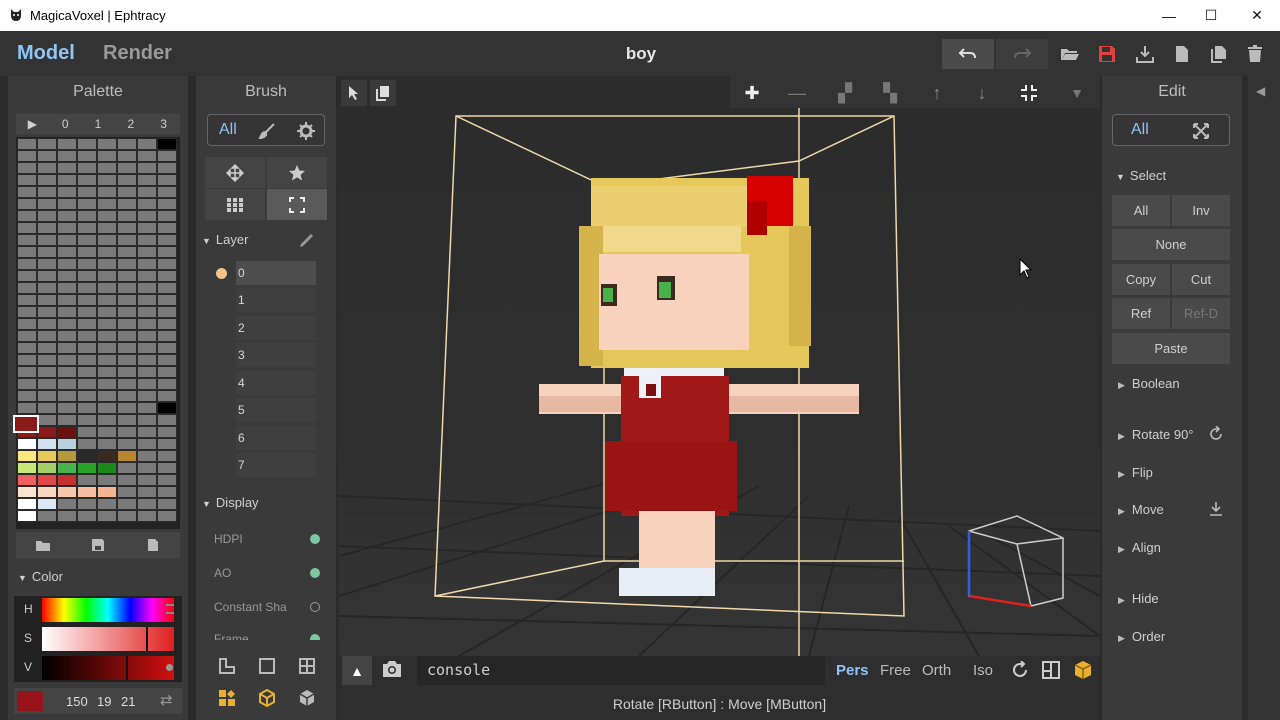 The height and width of the screenshot is (720, 1280). Describe the element at coordinates (221, 273) in the screenshot. I see `layer-visible-dot-icon` at that location.